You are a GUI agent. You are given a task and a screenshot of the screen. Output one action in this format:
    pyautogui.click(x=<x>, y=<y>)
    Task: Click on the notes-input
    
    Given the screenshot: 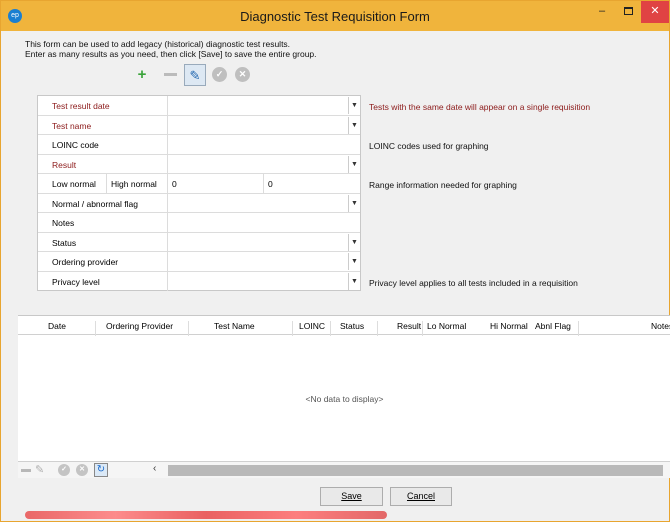 What is the action you would take?
    pyautogui.click(x=263, y=222)
    